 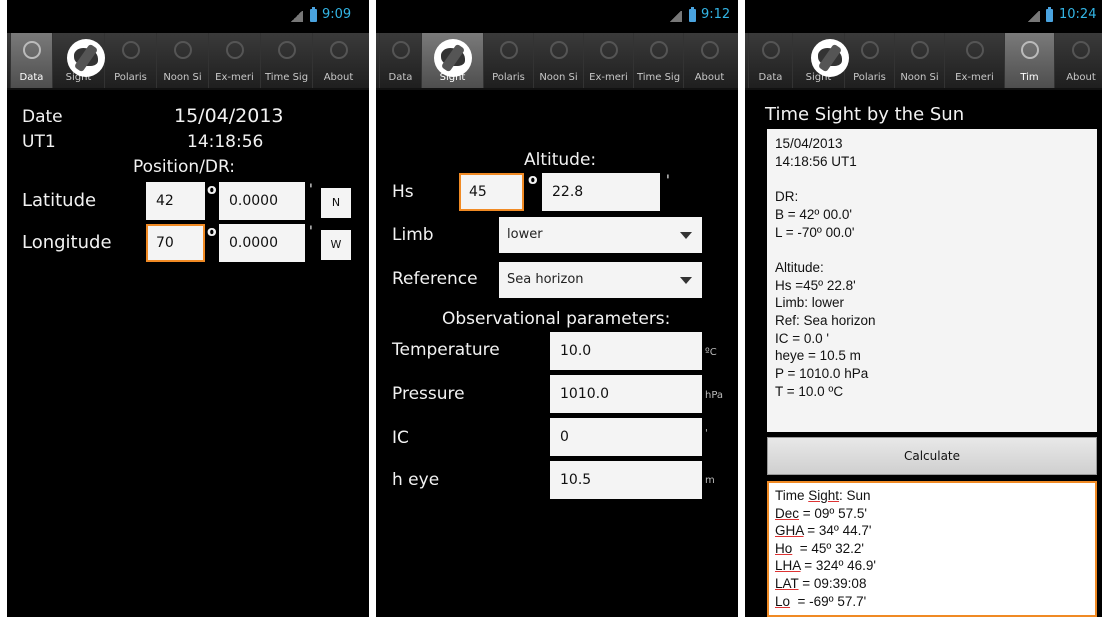 I want to click on date-label: Date, so click(x=42, y=117).